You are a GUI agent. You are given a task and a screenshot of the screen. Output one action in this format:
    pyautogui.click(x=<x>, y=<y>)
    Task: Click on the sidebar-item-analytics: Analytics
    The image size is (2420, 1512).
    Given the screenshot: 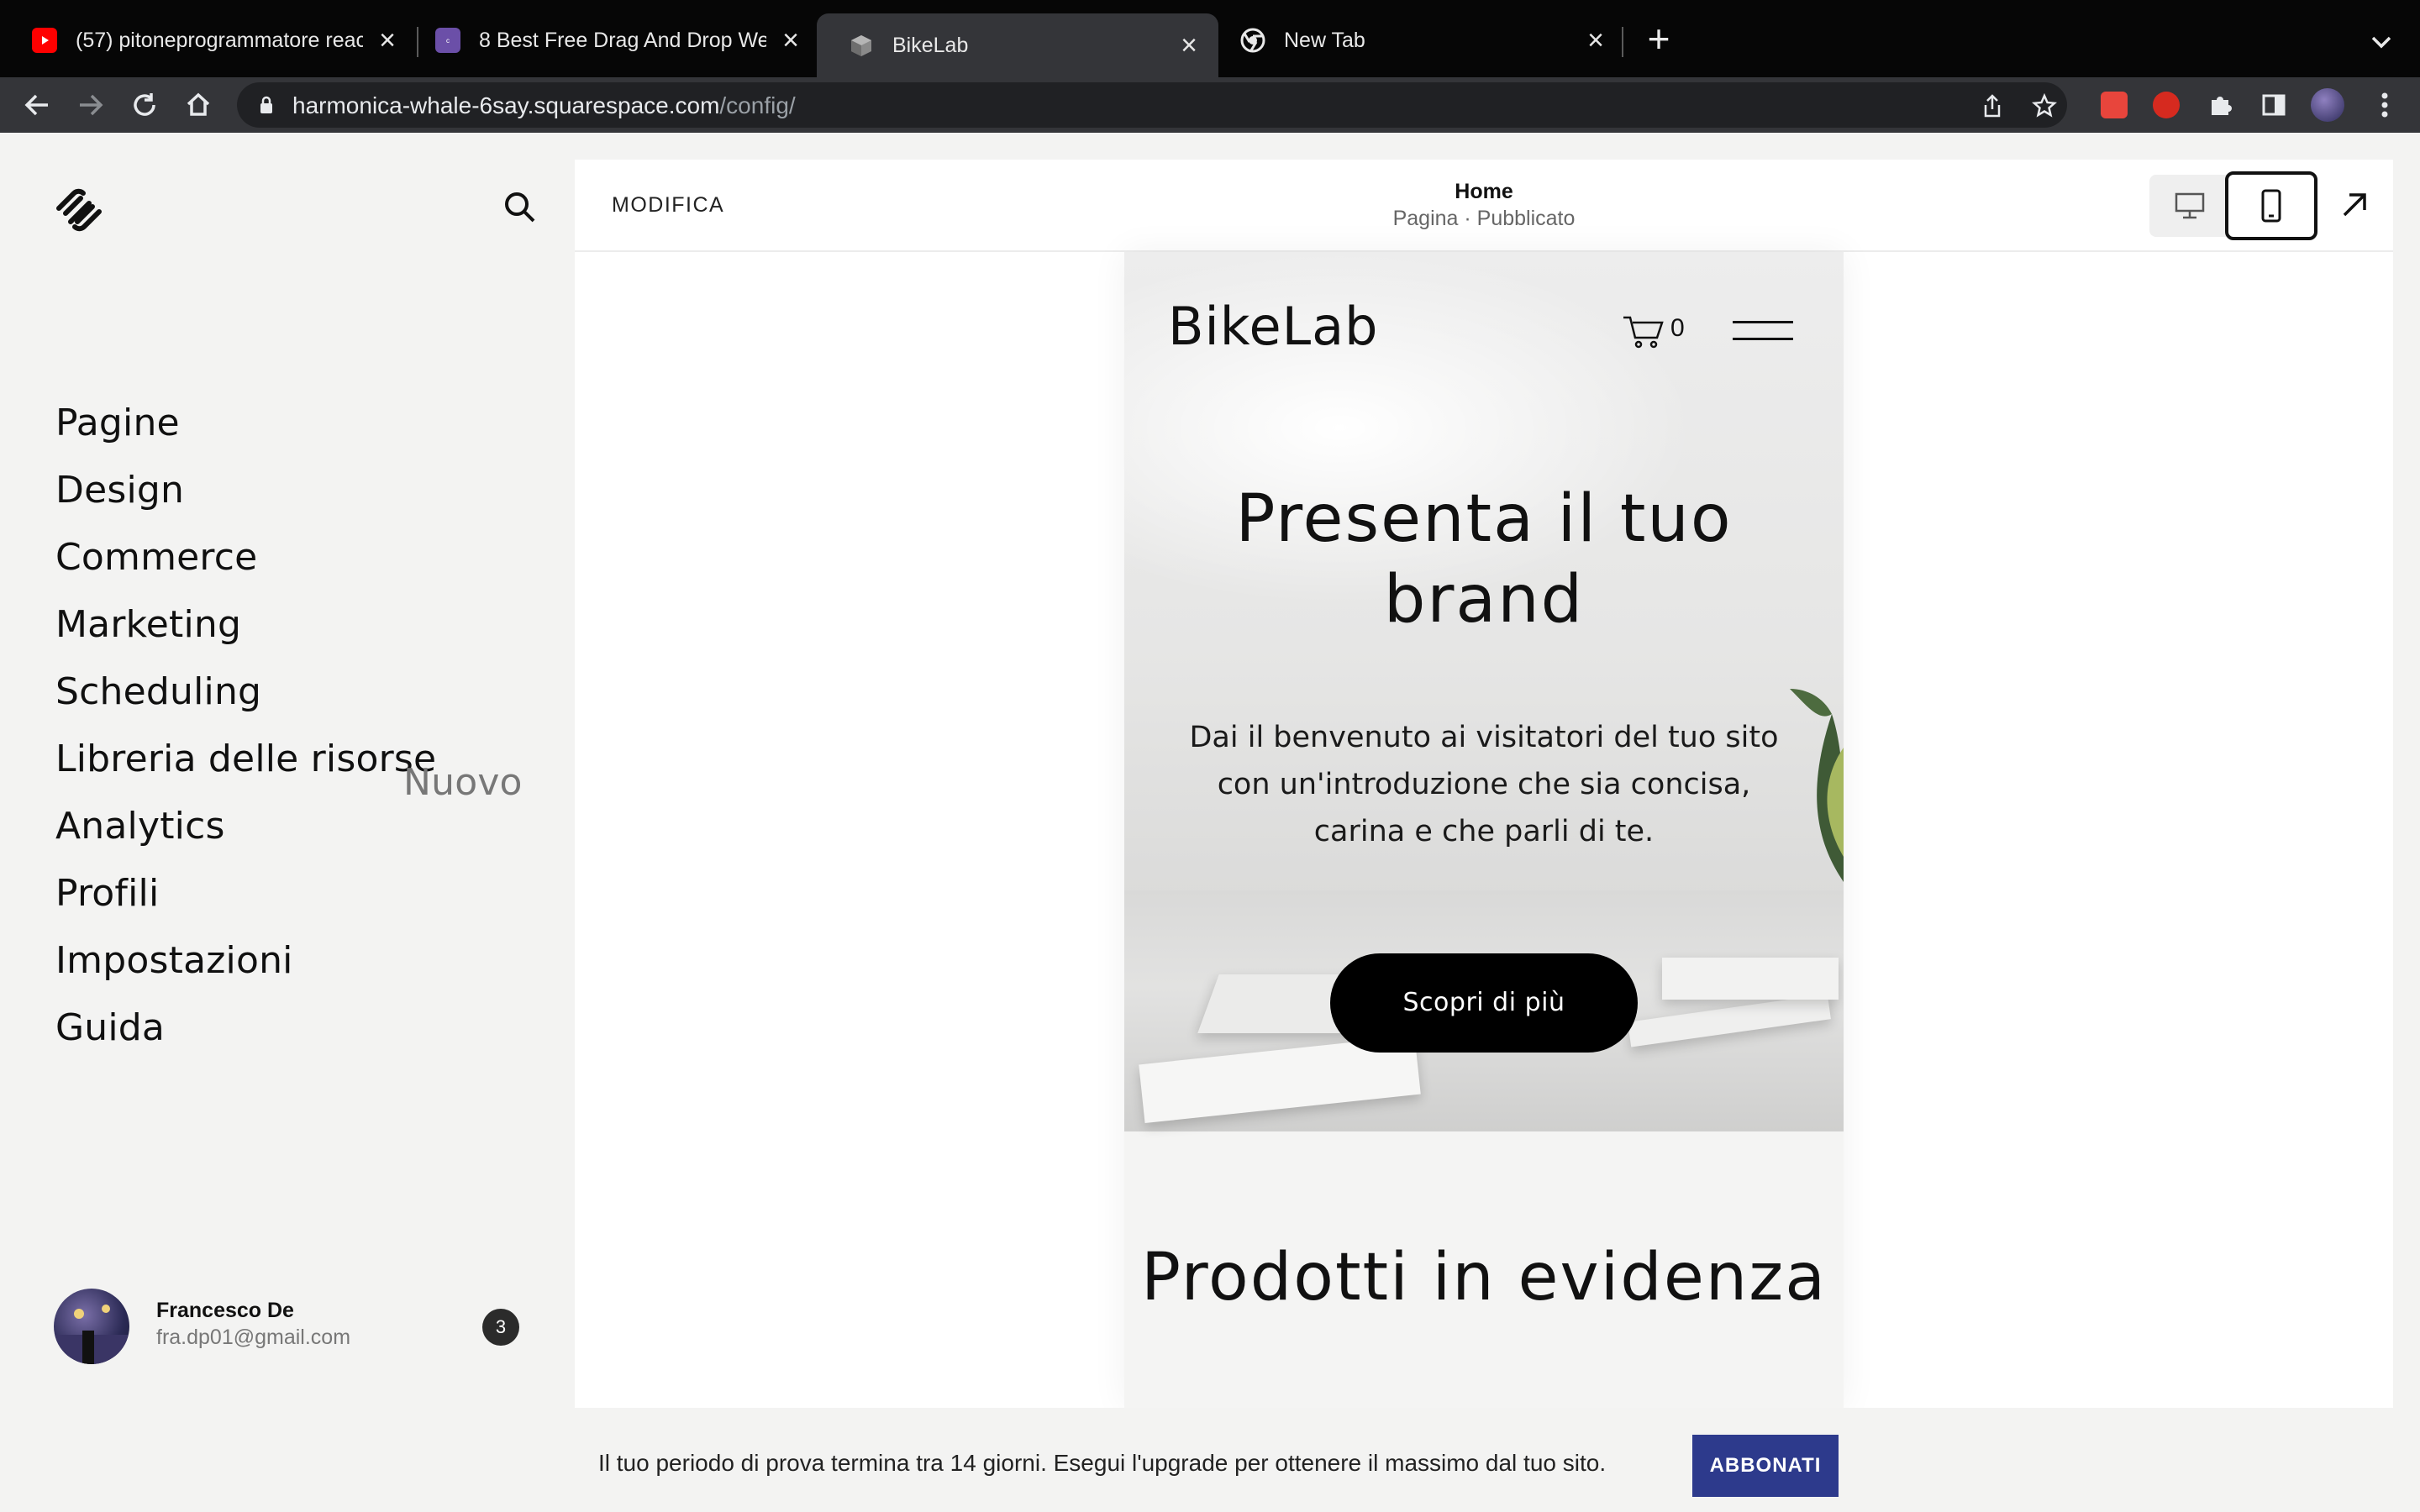 What is the action you would take?
    pyautogui.click(x=299, y=826)
    